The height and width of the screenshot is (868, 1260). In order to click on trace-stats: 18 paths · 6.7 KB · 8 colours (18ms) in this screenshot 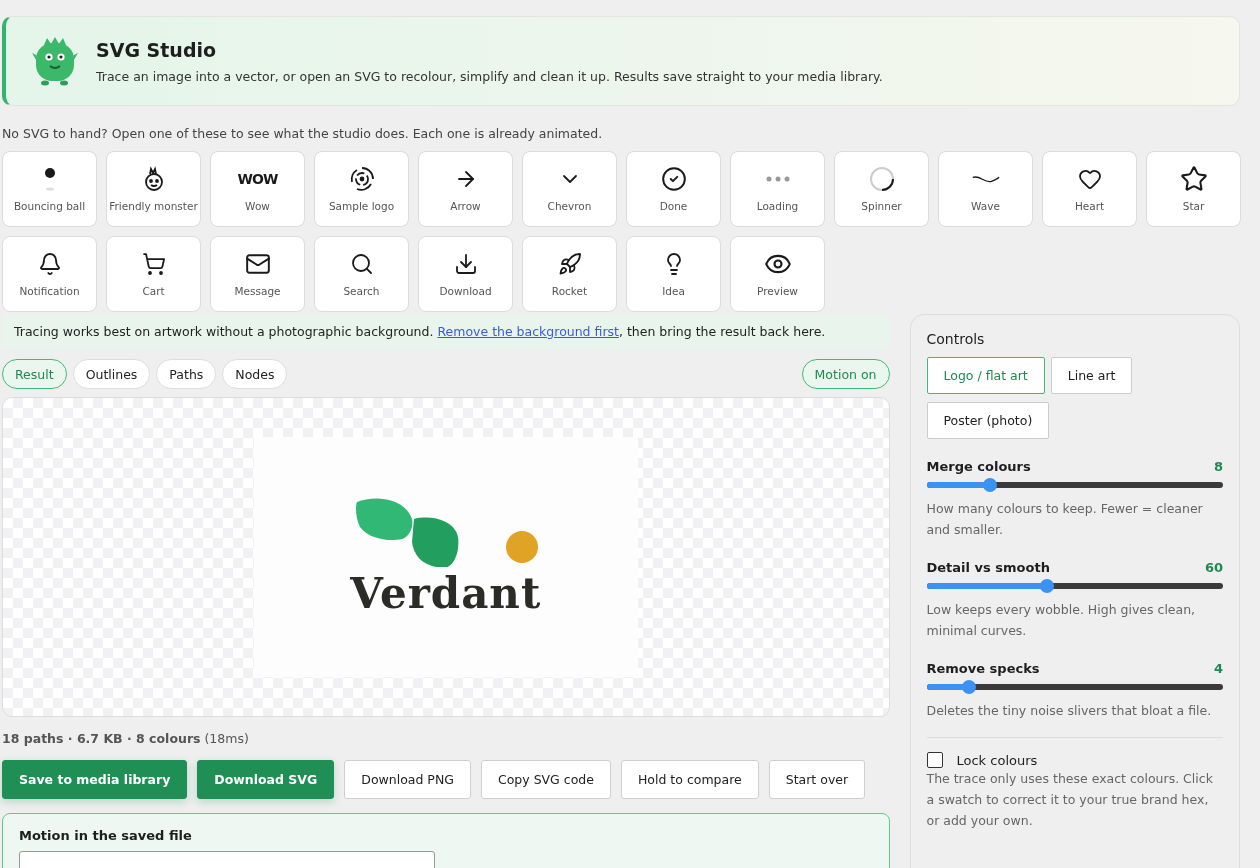, I will do `click(126, 738)`.